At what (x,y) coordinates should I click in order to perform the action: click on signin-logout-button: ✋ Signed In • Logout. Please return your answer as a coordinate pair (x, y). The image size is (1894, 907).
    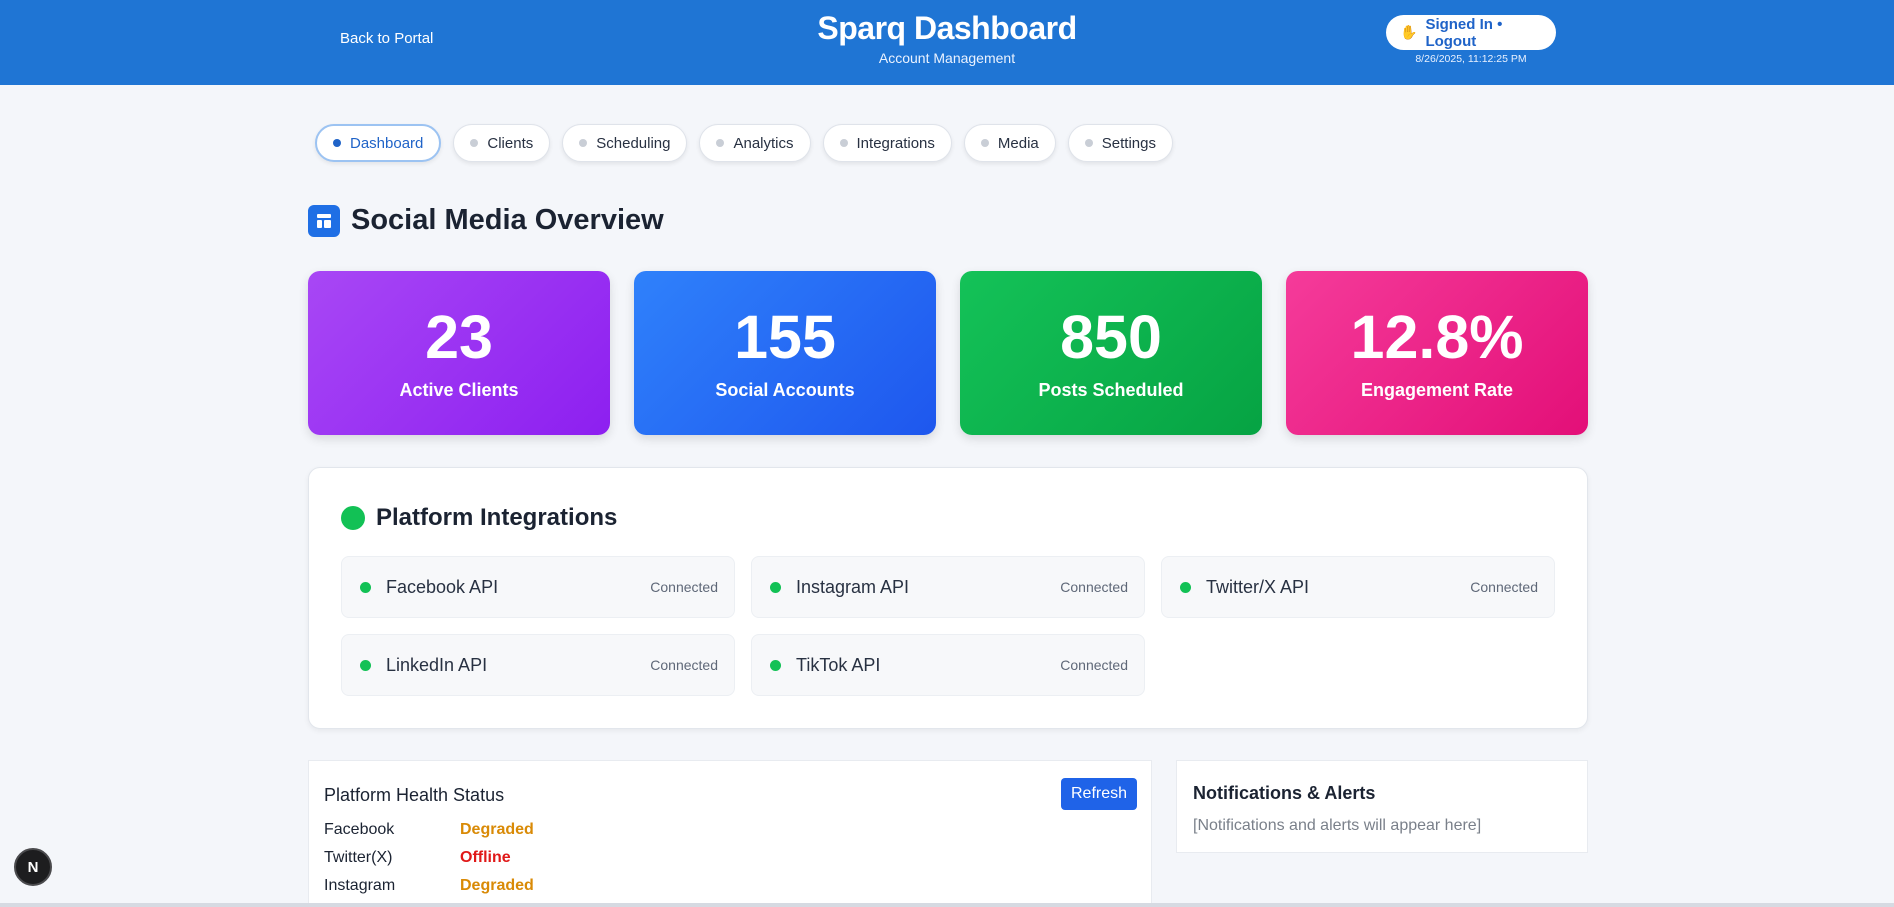
    Looking at the image, I should click on (1471, 32).